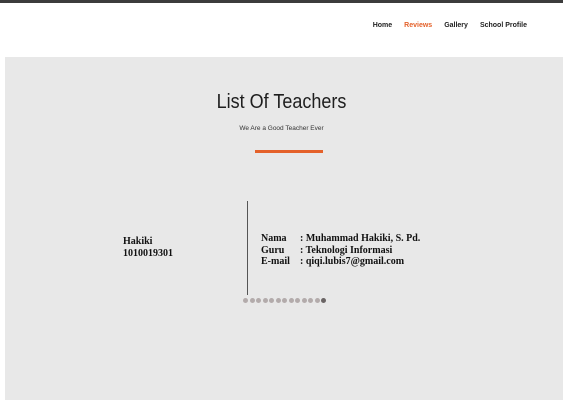 This screenshot has width=563, height=400. I want to click on detail-label-email: E-mail, so click(275, 261).